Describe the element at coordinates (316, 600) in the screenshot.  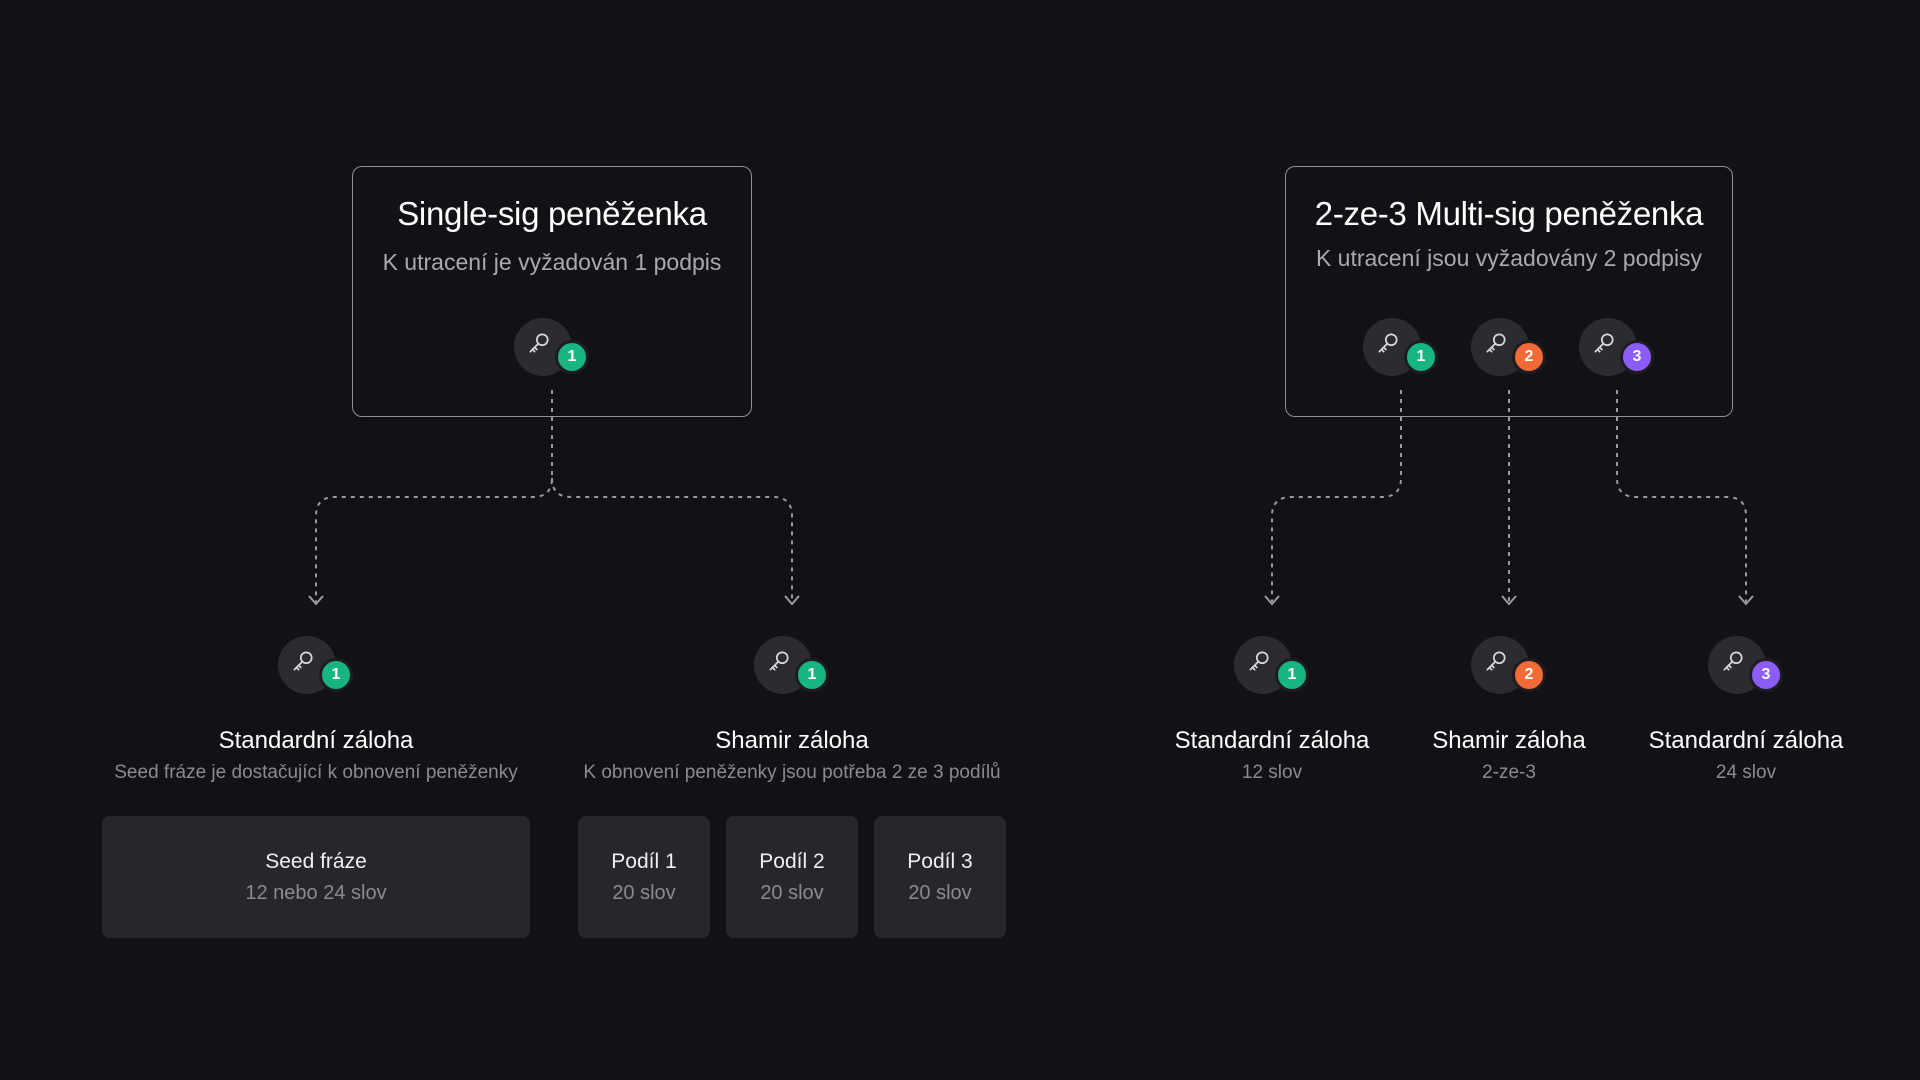
I see `arrowhead` at that location.